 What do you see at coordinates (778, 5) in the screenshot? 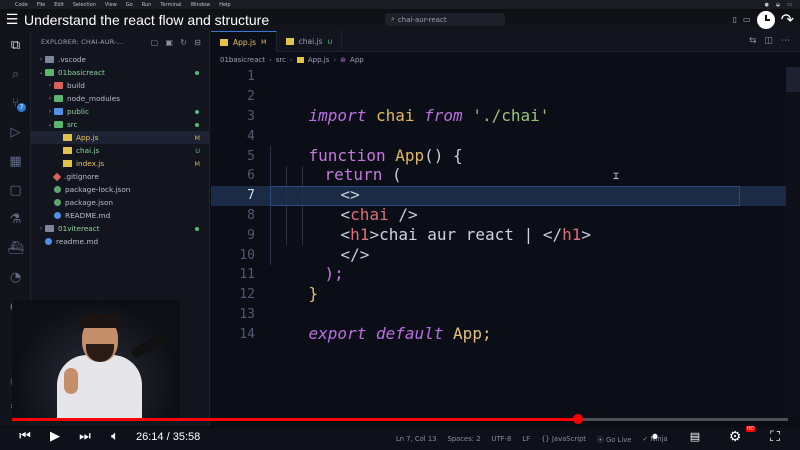
I see `wifi-icon: ◒` at bounding box center [778, 5].